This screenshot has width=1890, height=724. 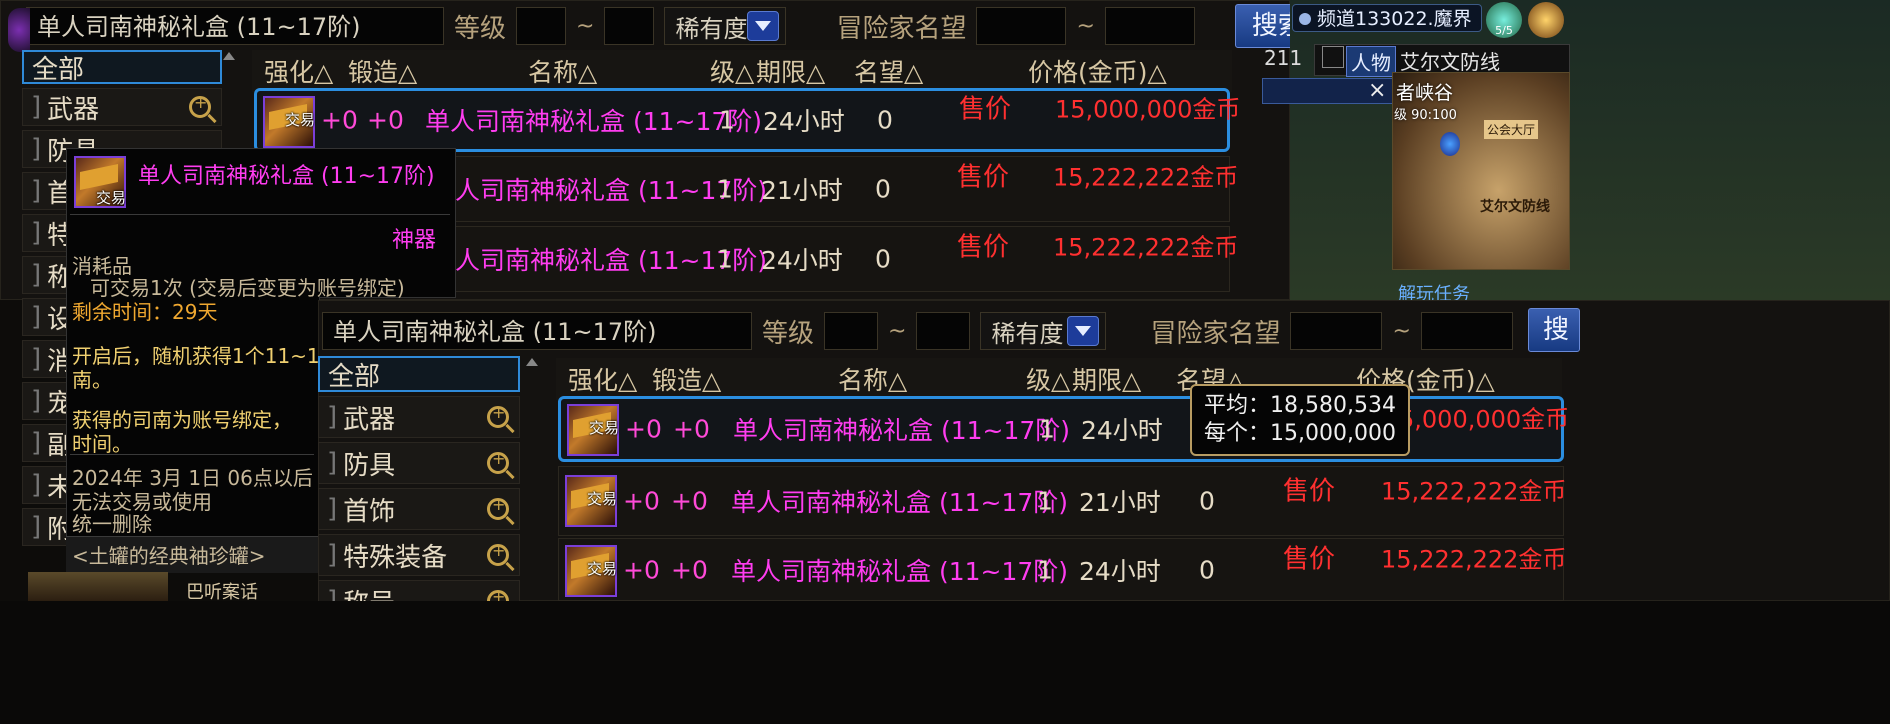 What do you see at coordinates (897, 331) in the screenshot?
I see `front-tilde: ~` at bounding box center [897, 331].